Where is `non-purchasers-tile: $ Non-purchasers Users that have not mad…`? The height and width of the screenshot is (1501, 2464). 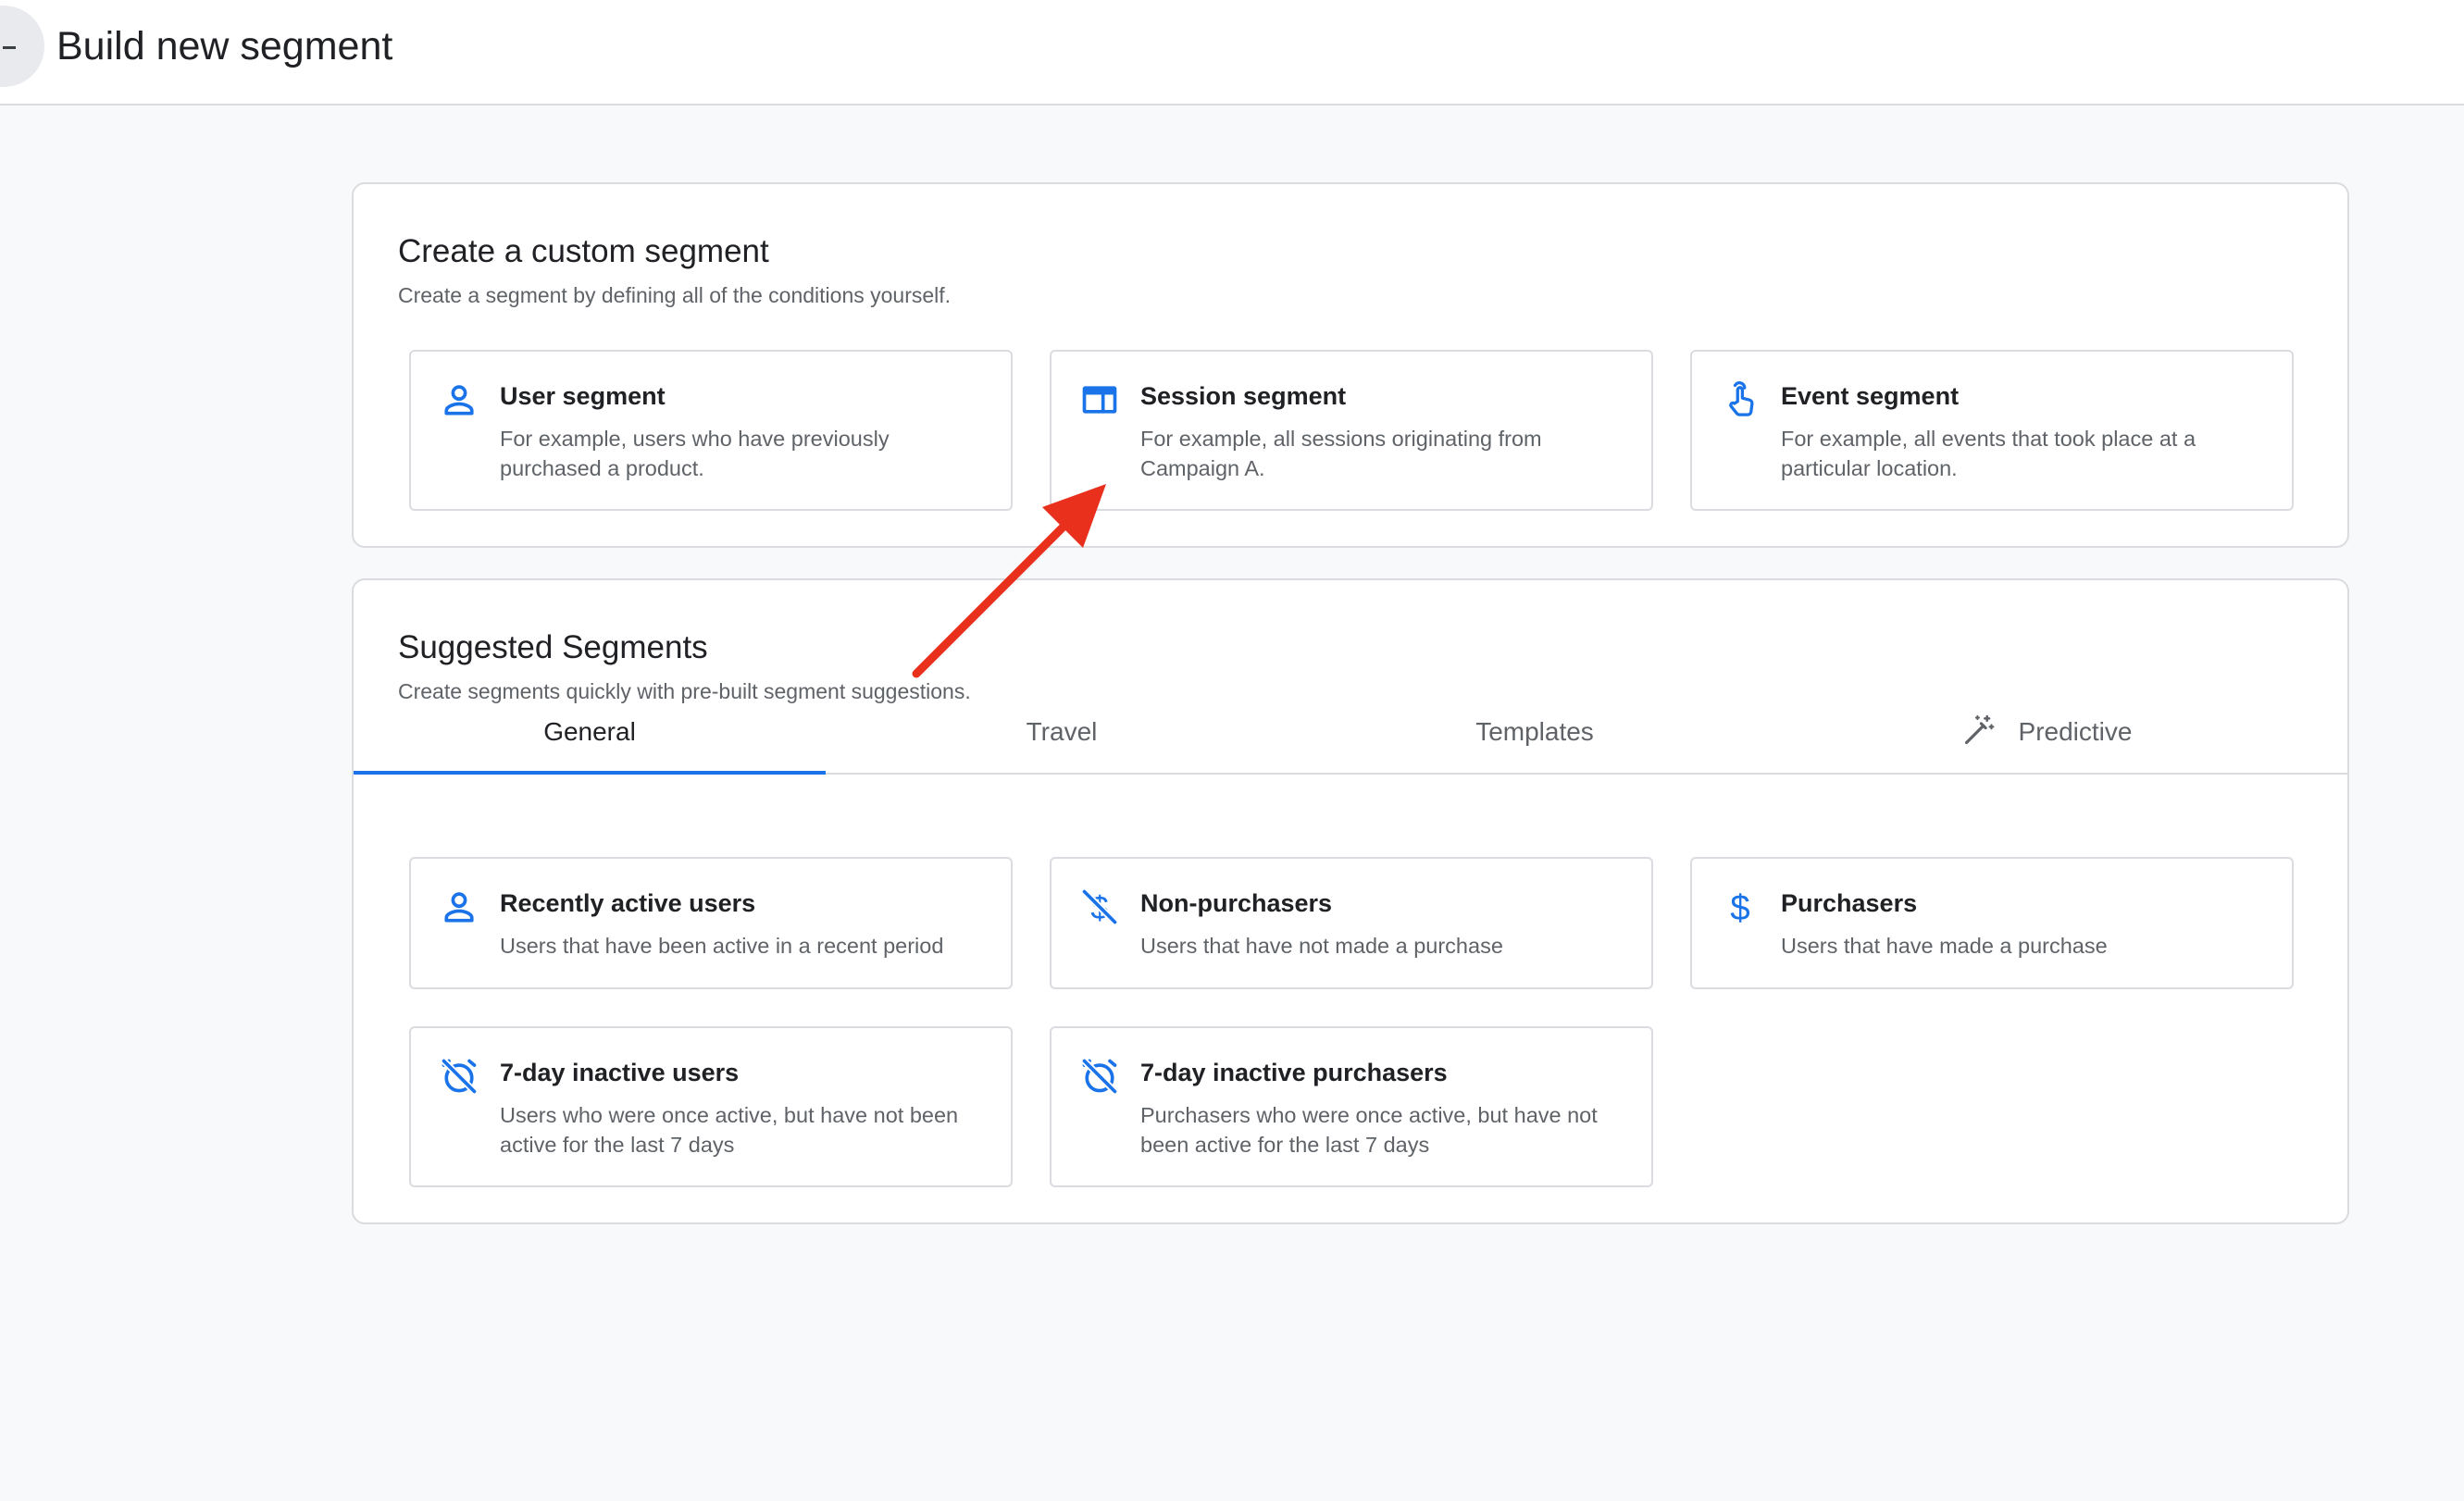
non-purchasers-tile: $ Non-purchasers Users that have not mad… is located at coordinates (1351, 923).